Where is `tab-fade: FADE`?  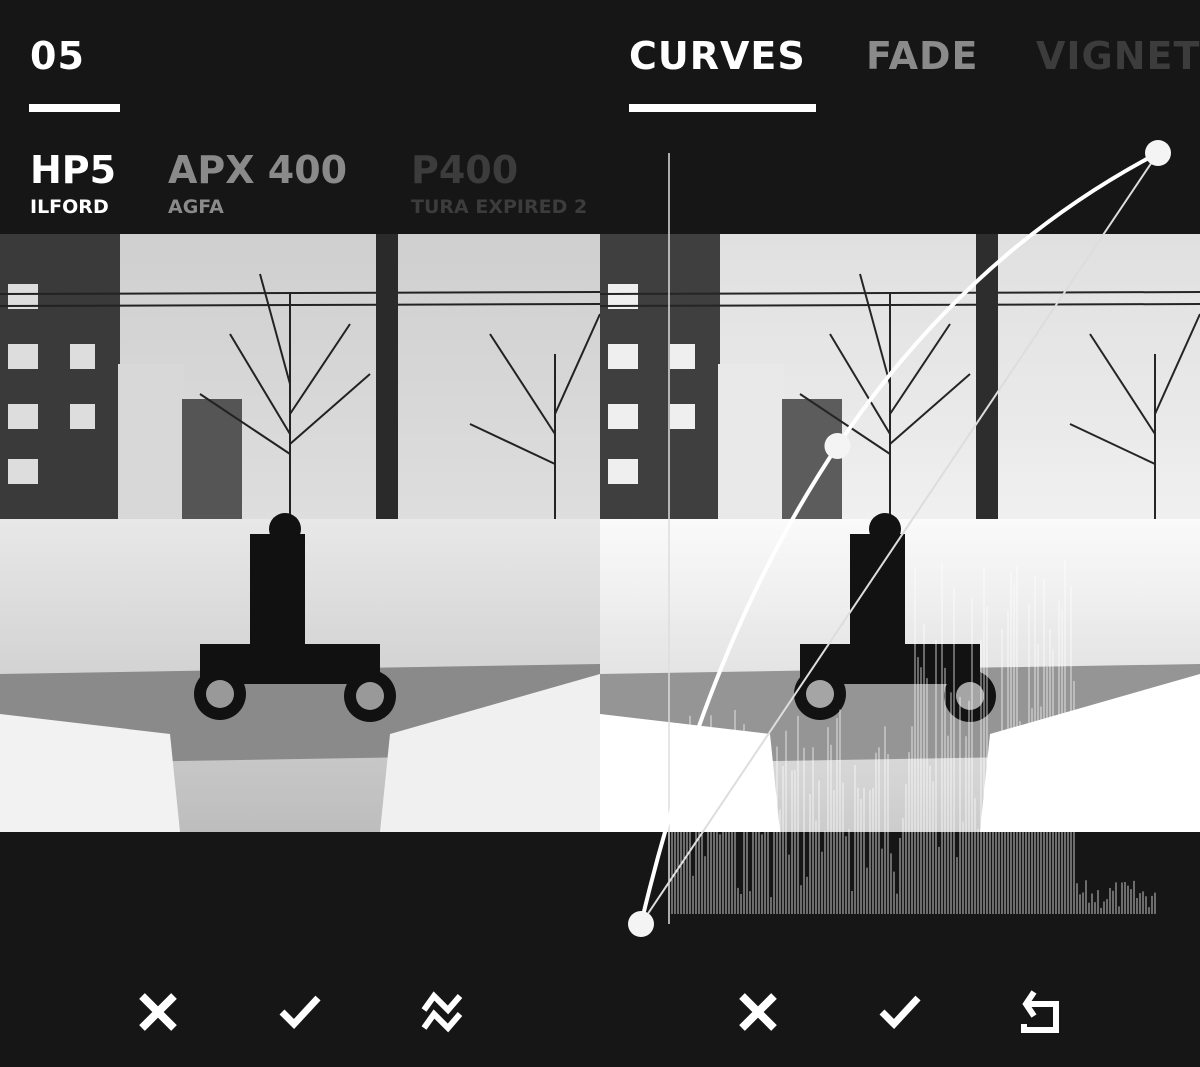
tab-fade: FADE is located at coordinates (922, 56).